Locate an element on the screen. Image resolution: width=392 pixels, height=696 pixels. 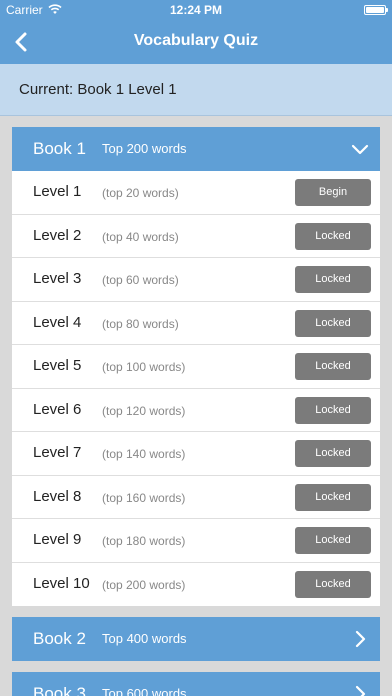
level-name: Level 4 is located at coordinates (57, 322).